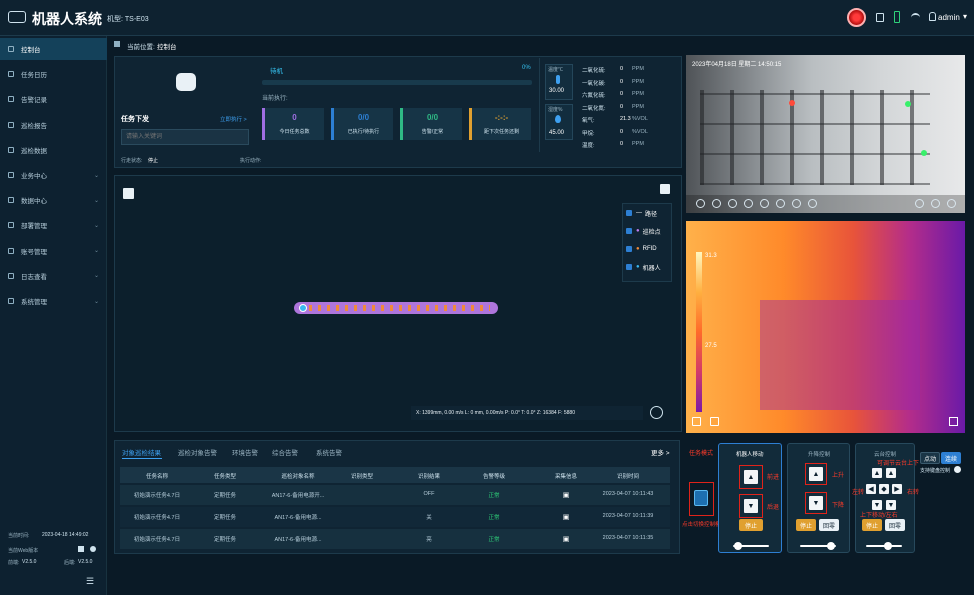 The width and height of the screenshot is (974, 595). I want to click on sidebar-item-4: 巡检报告, so click(53, 125).